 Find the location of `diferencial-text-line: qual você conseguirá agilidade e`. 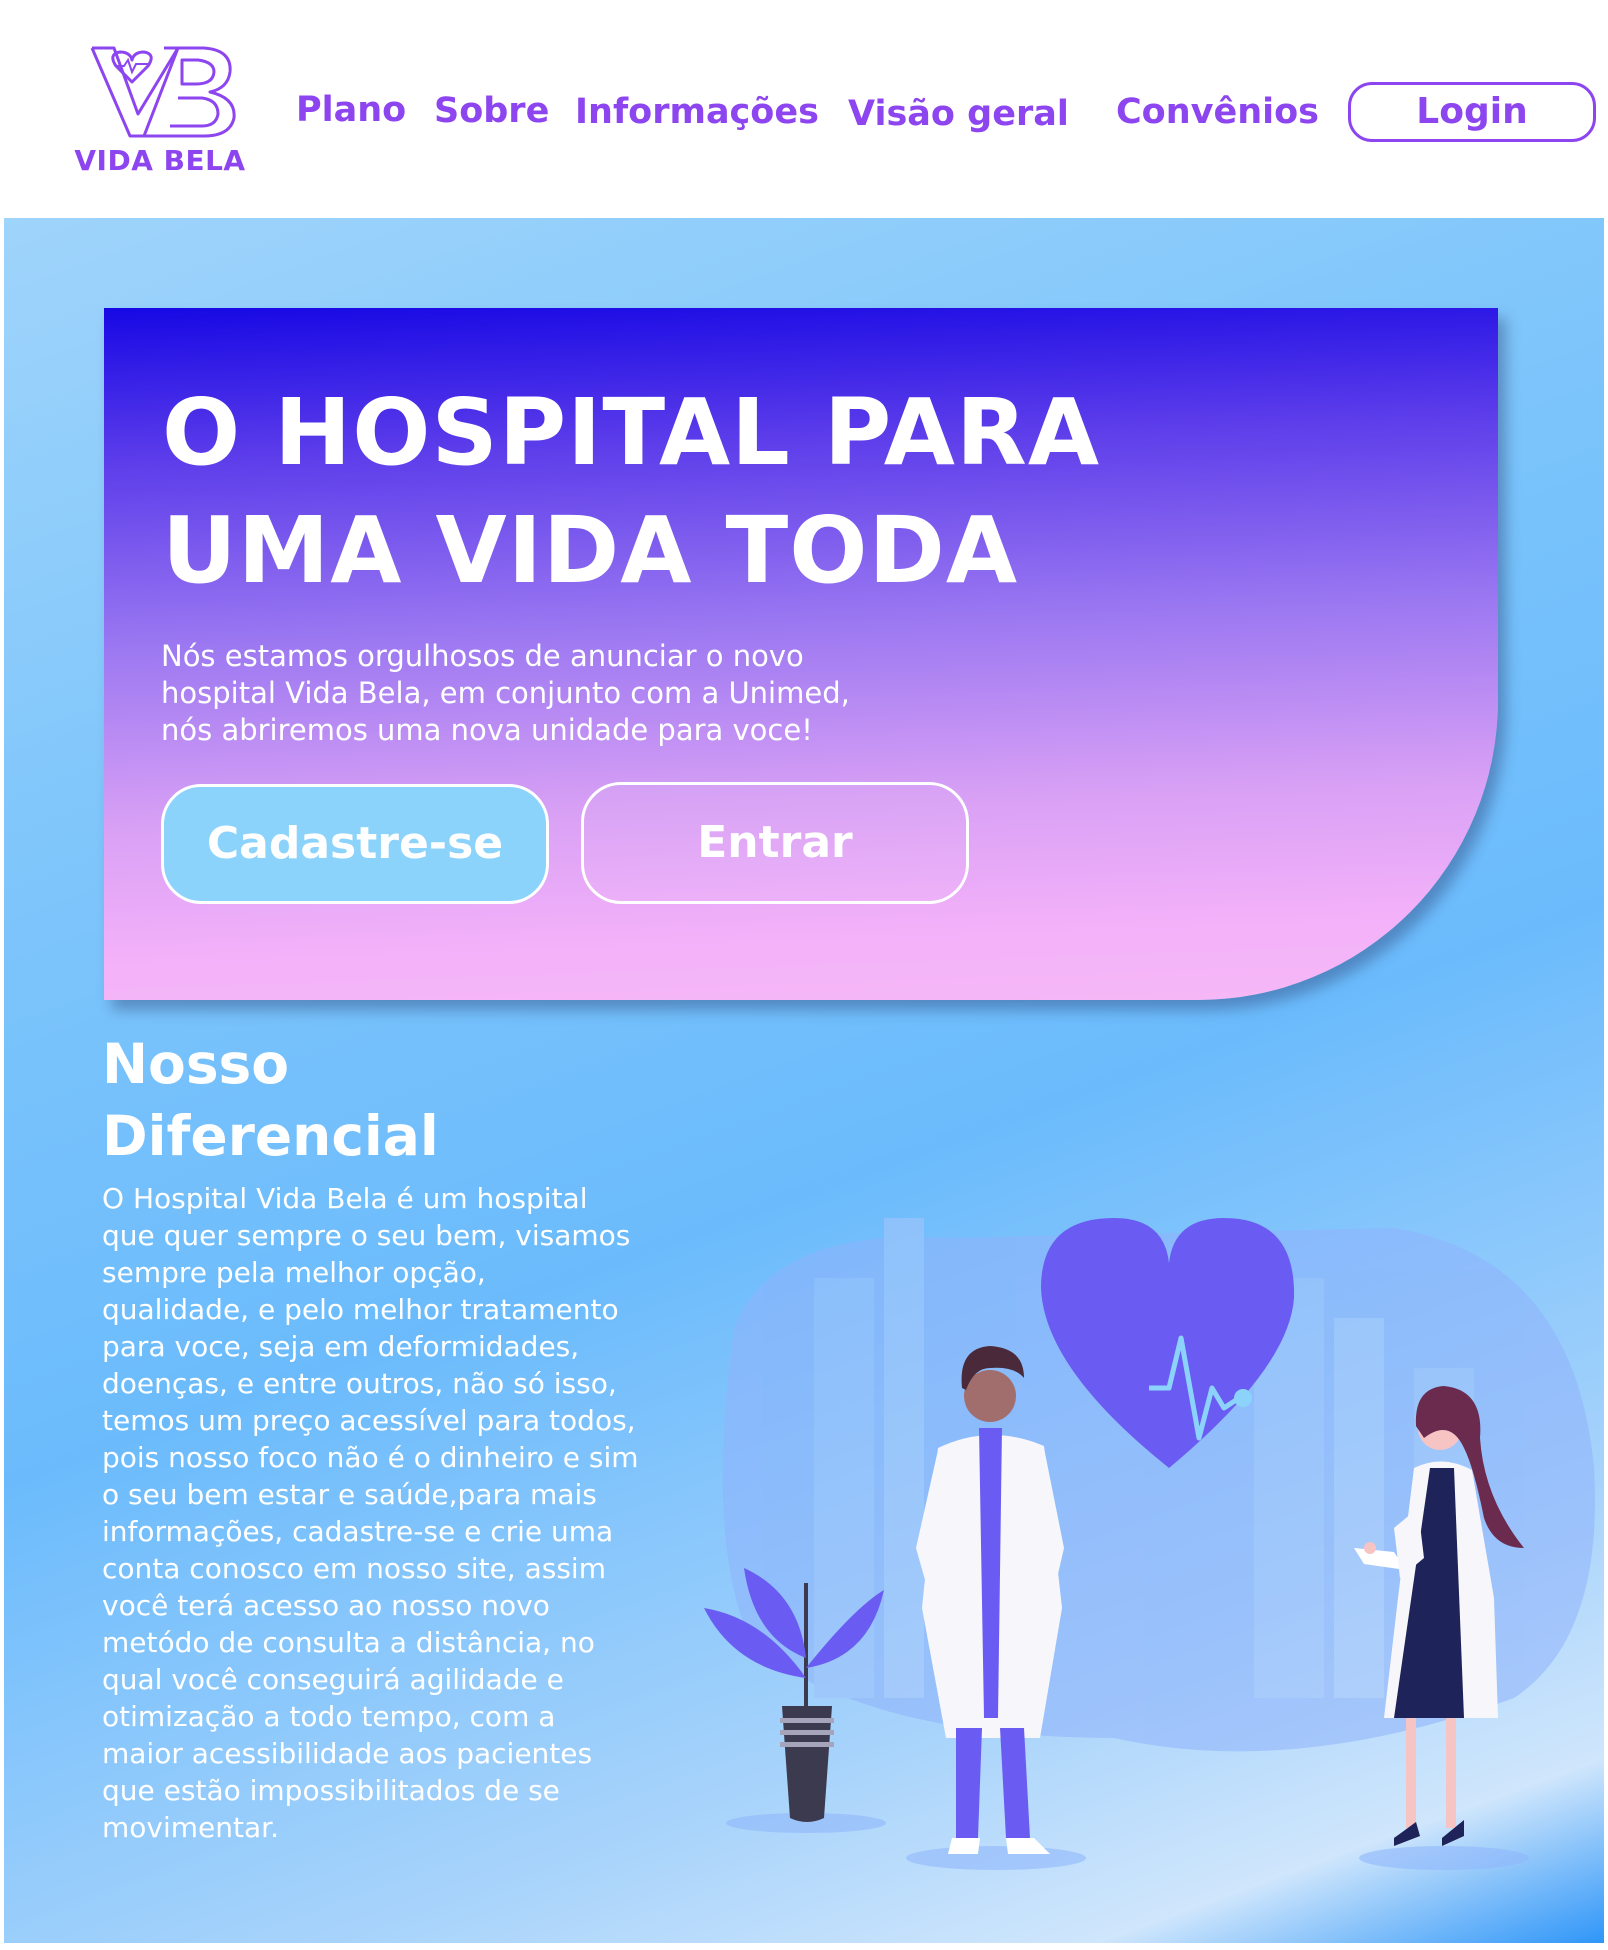

diferencial-text-line: qual você conseguirá agilidade e is located at coordinates (333, 1679).